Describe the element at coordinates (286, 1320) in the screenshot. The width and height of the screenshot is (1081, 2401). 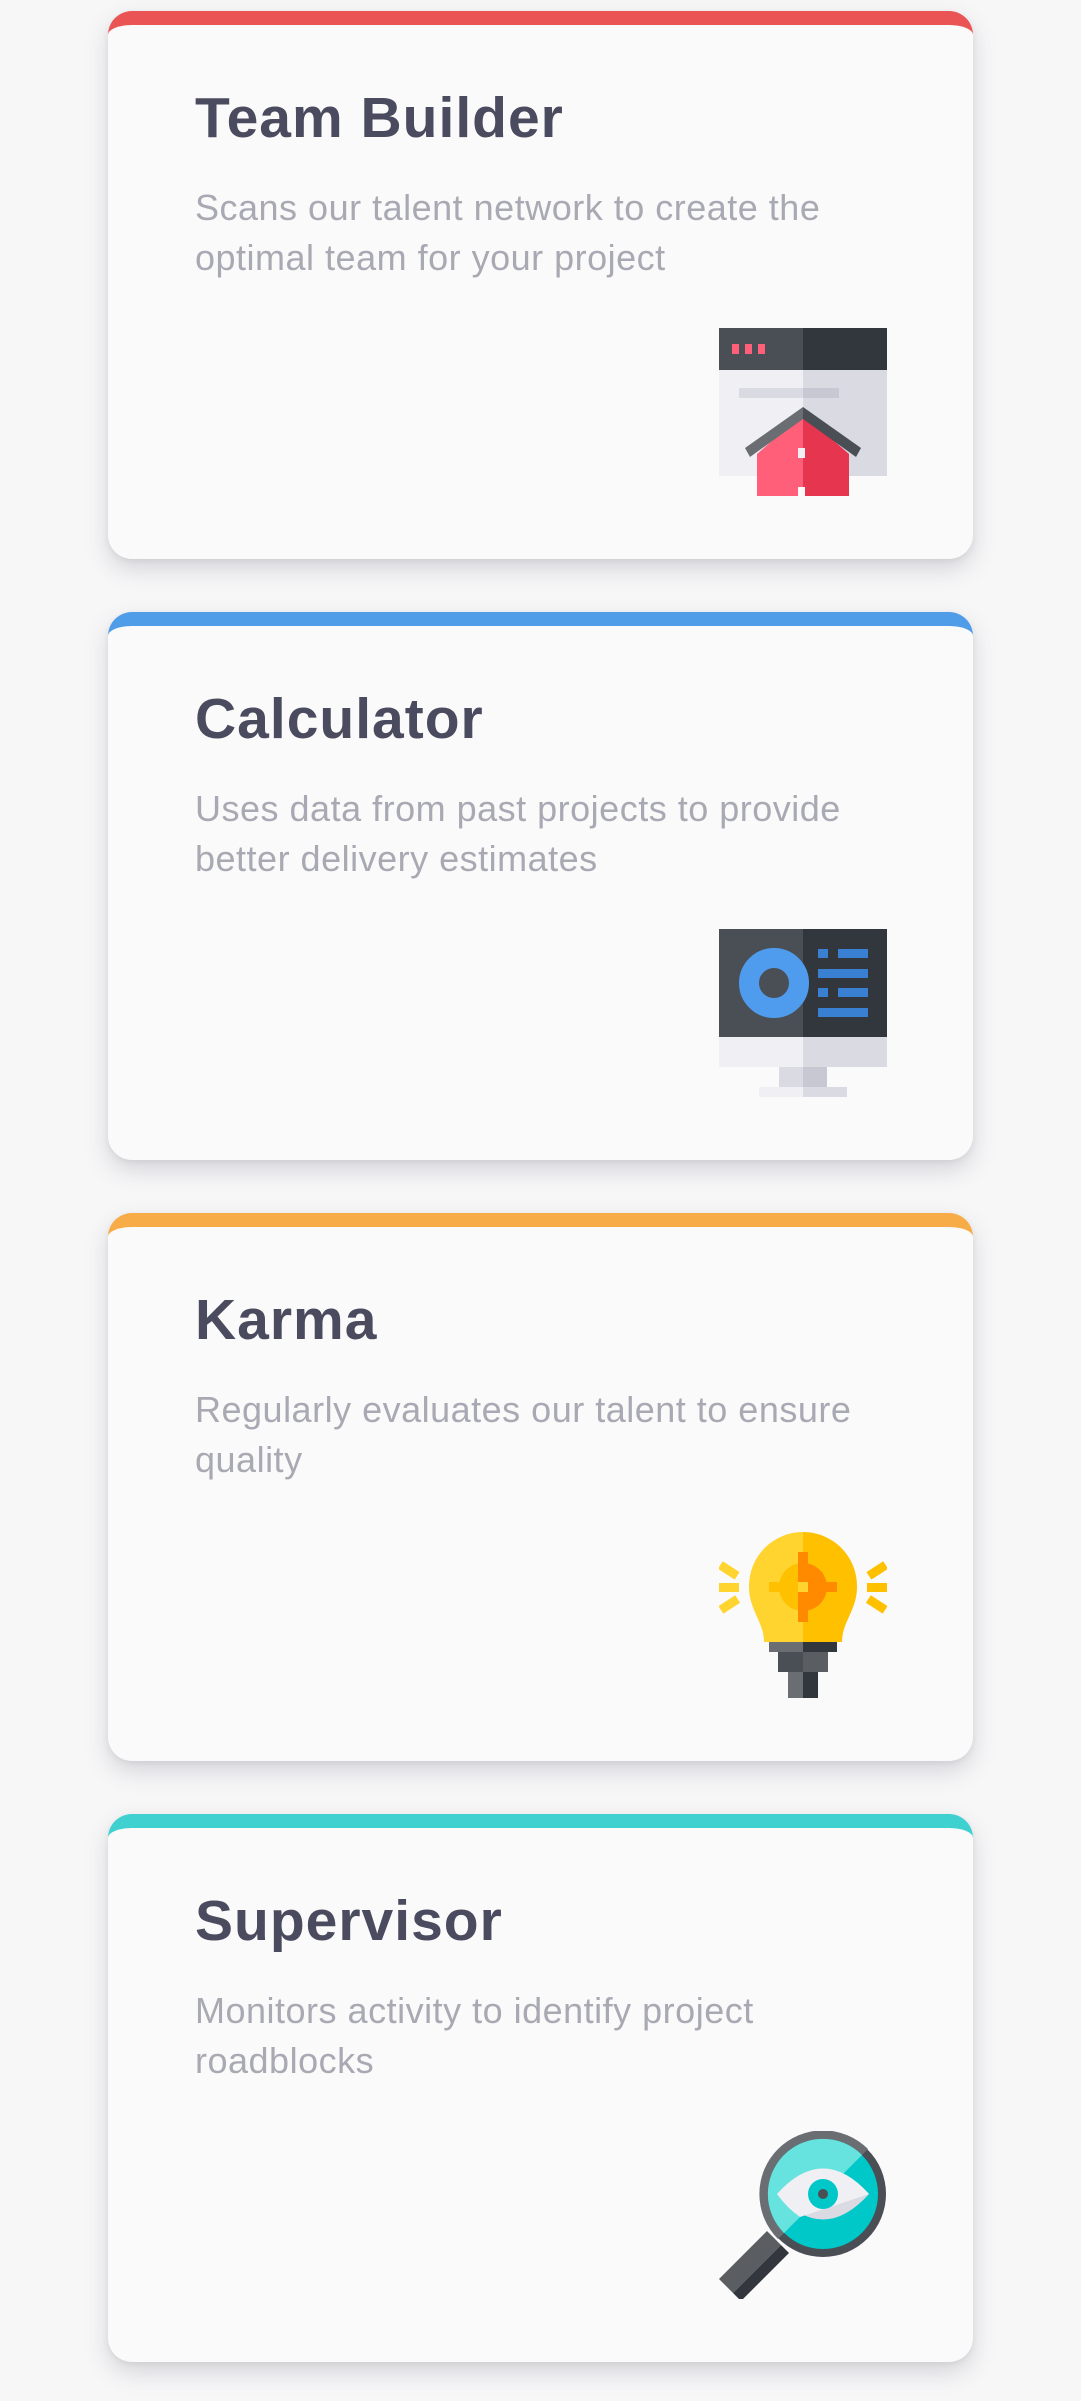
I see `card-title: Karma` at that location.